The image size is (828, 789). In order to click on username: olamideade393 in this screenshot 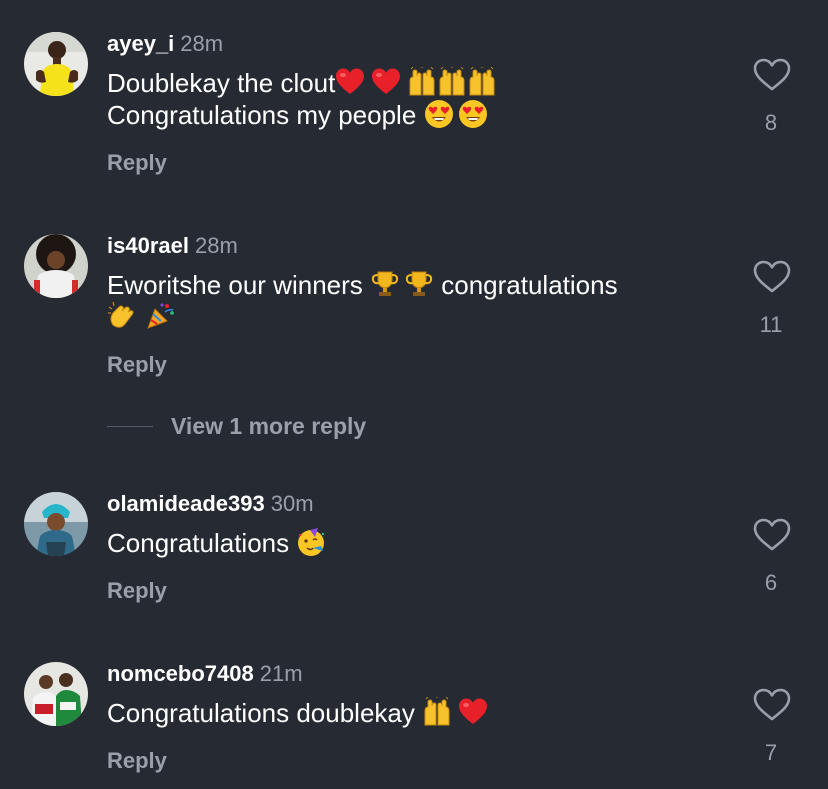, I will do `click(186, 503)`.